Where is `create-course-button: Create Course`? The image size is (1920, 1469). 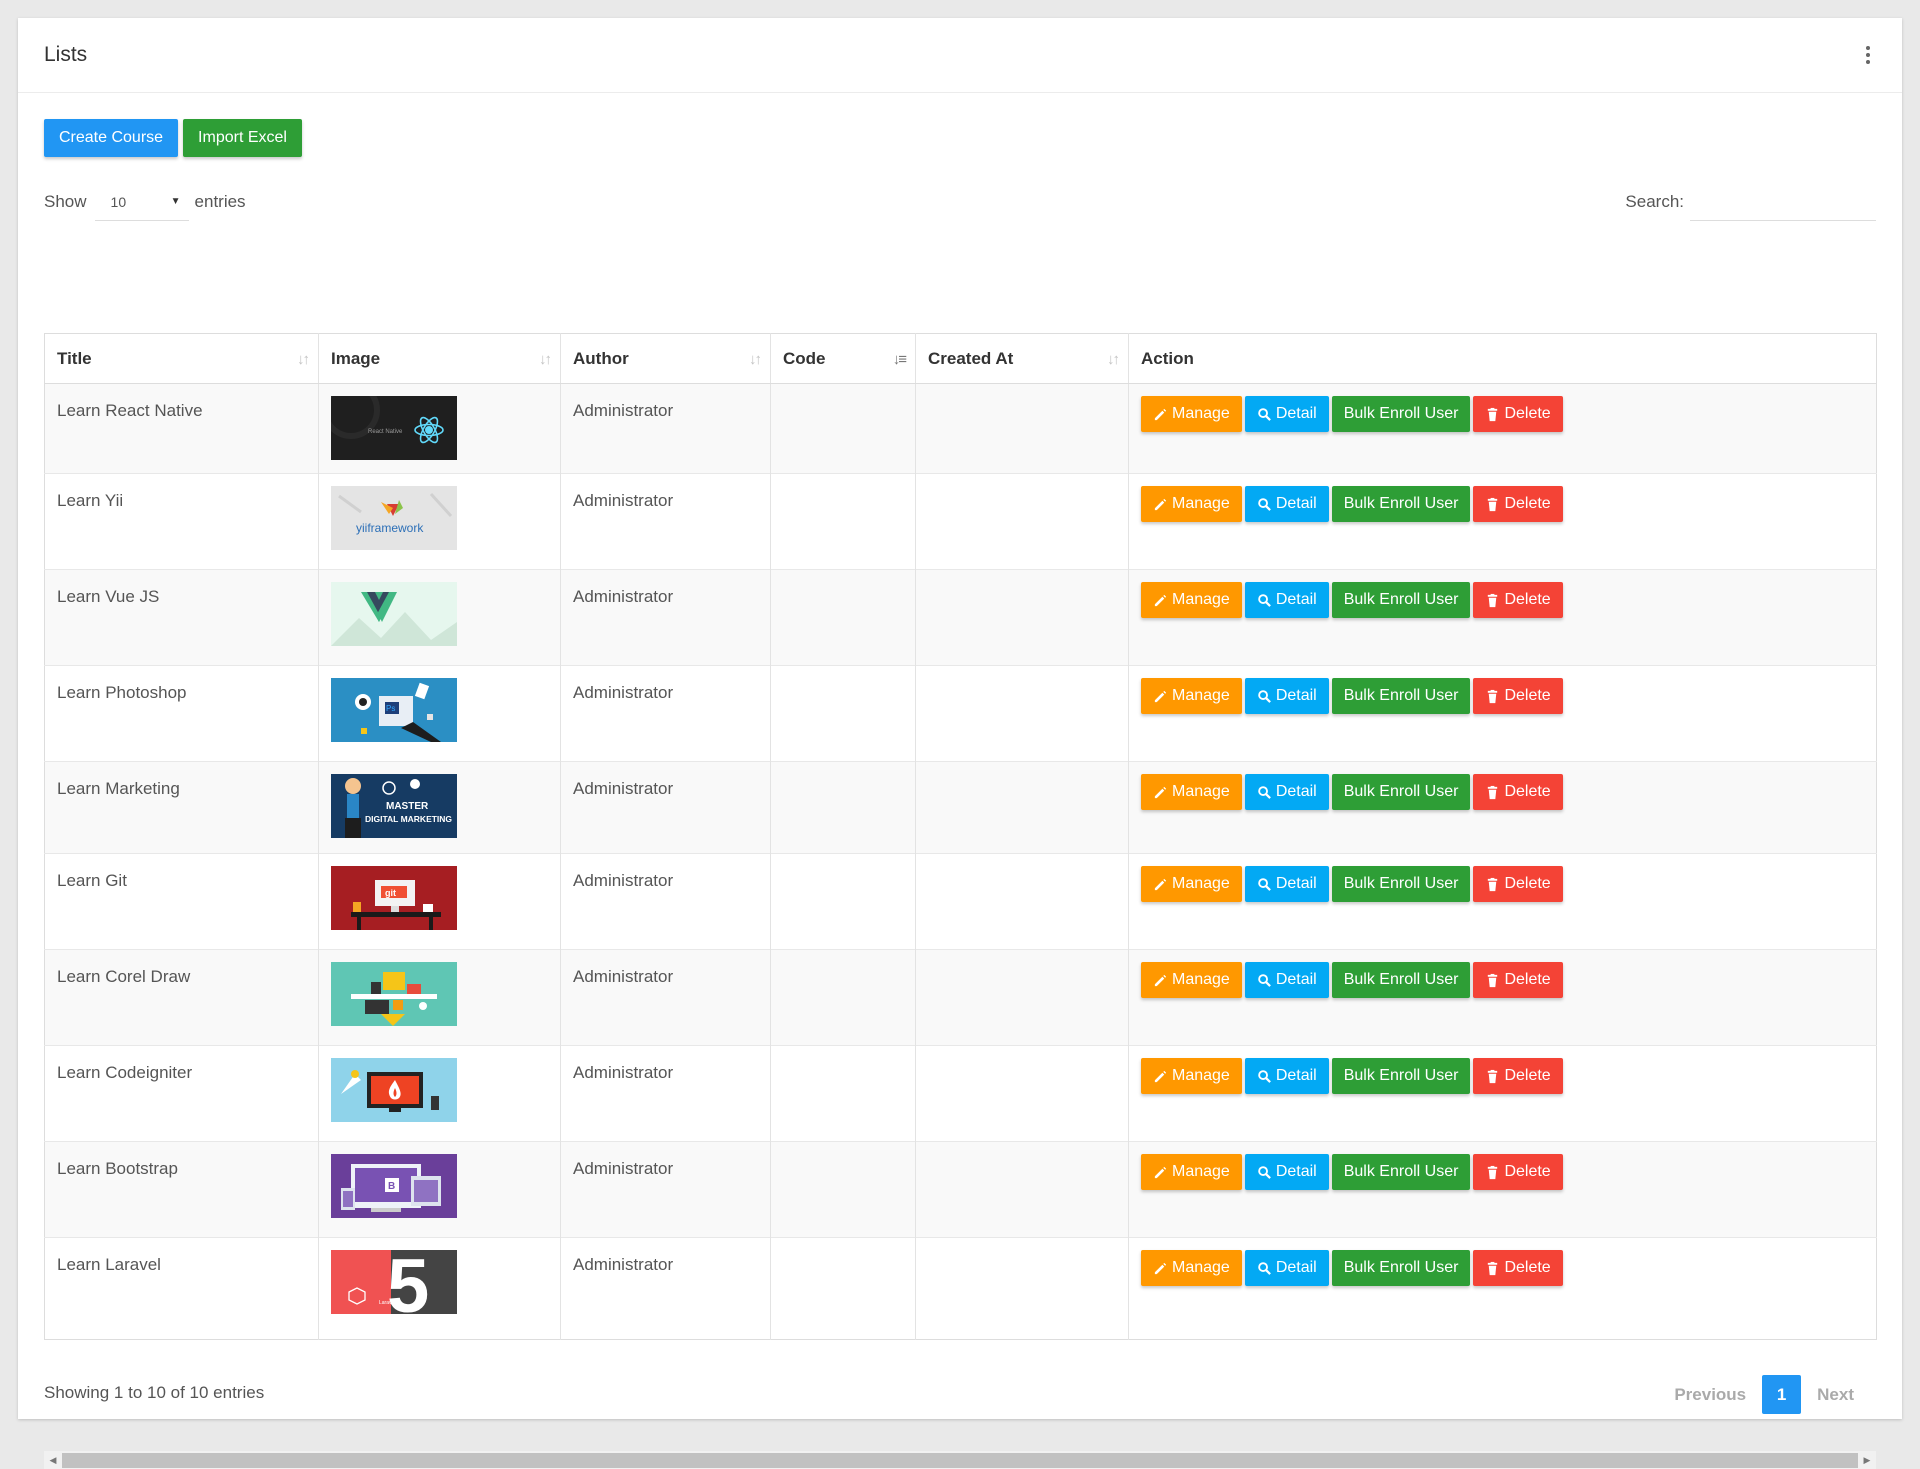 create-course-button: Create Course is located at coordinates (111, 138).